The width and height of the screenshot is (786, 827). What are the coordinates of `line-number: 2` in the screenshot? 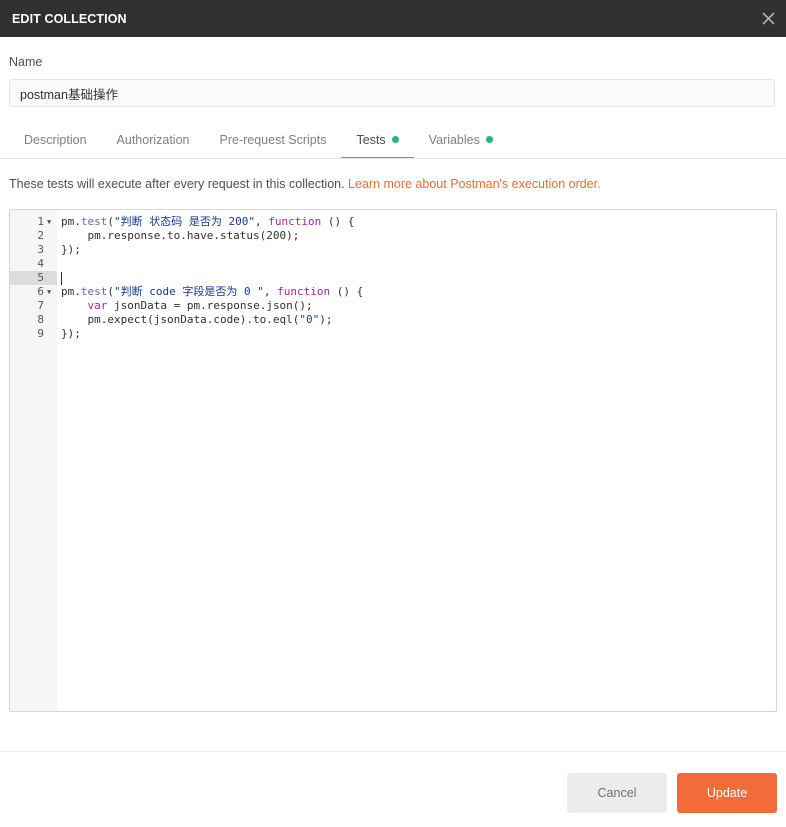 It's located at (40, 235).